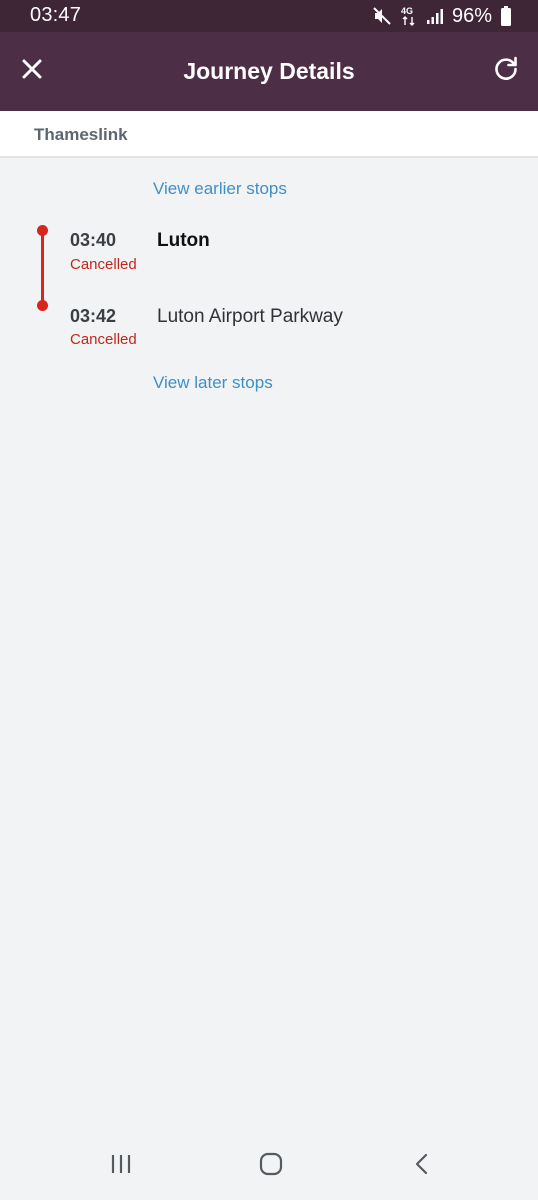 The width and height of the screenshot is (538, 1200). I want to click on back-button, so click(422, 1166).